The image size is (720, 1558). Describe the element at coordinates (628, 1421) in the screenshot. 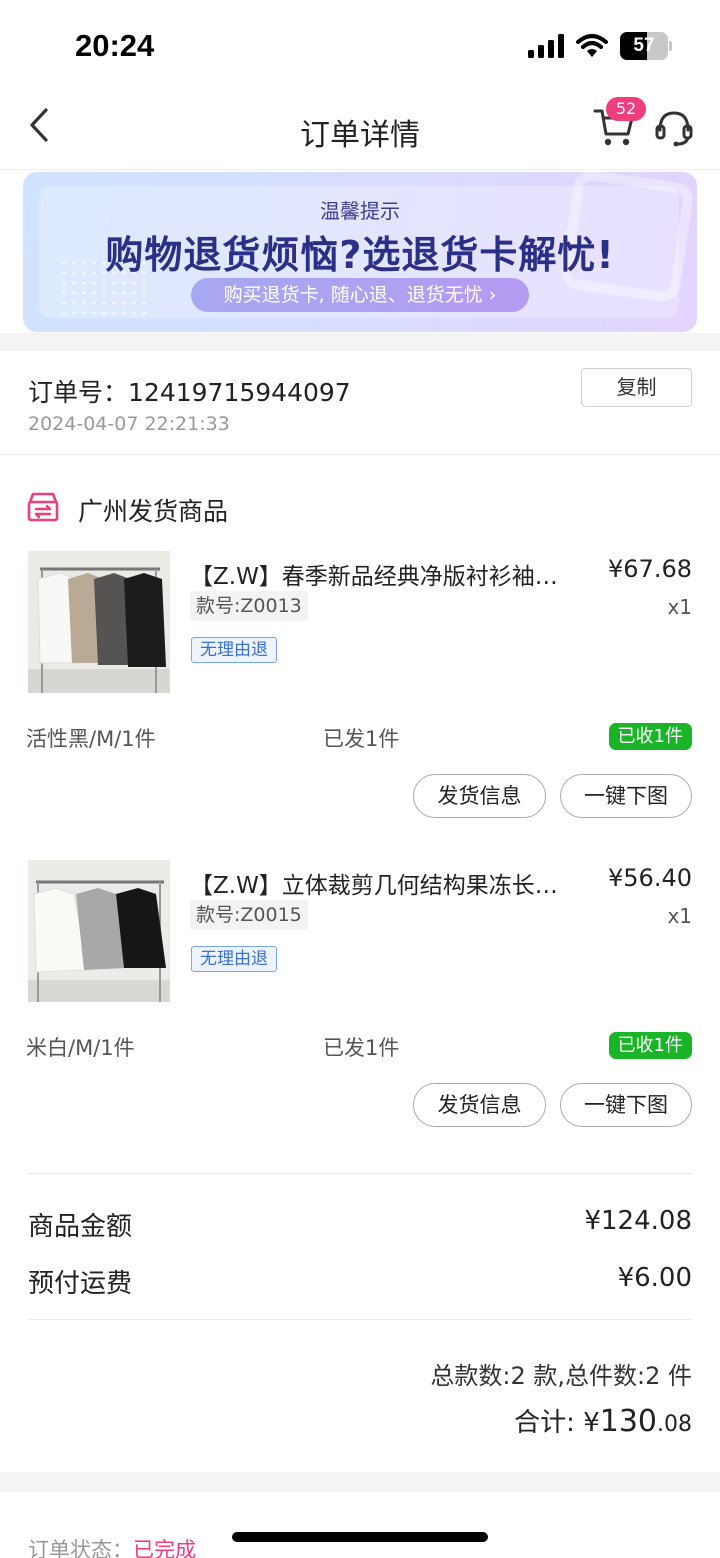

I see `grand-total-integer: 130` at that location.